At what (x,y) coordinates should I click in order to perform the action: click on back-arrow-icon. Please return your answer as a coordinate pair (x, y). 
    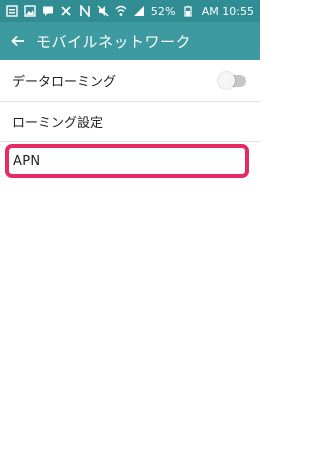
    Looking at the image, I should click on (17, 41).